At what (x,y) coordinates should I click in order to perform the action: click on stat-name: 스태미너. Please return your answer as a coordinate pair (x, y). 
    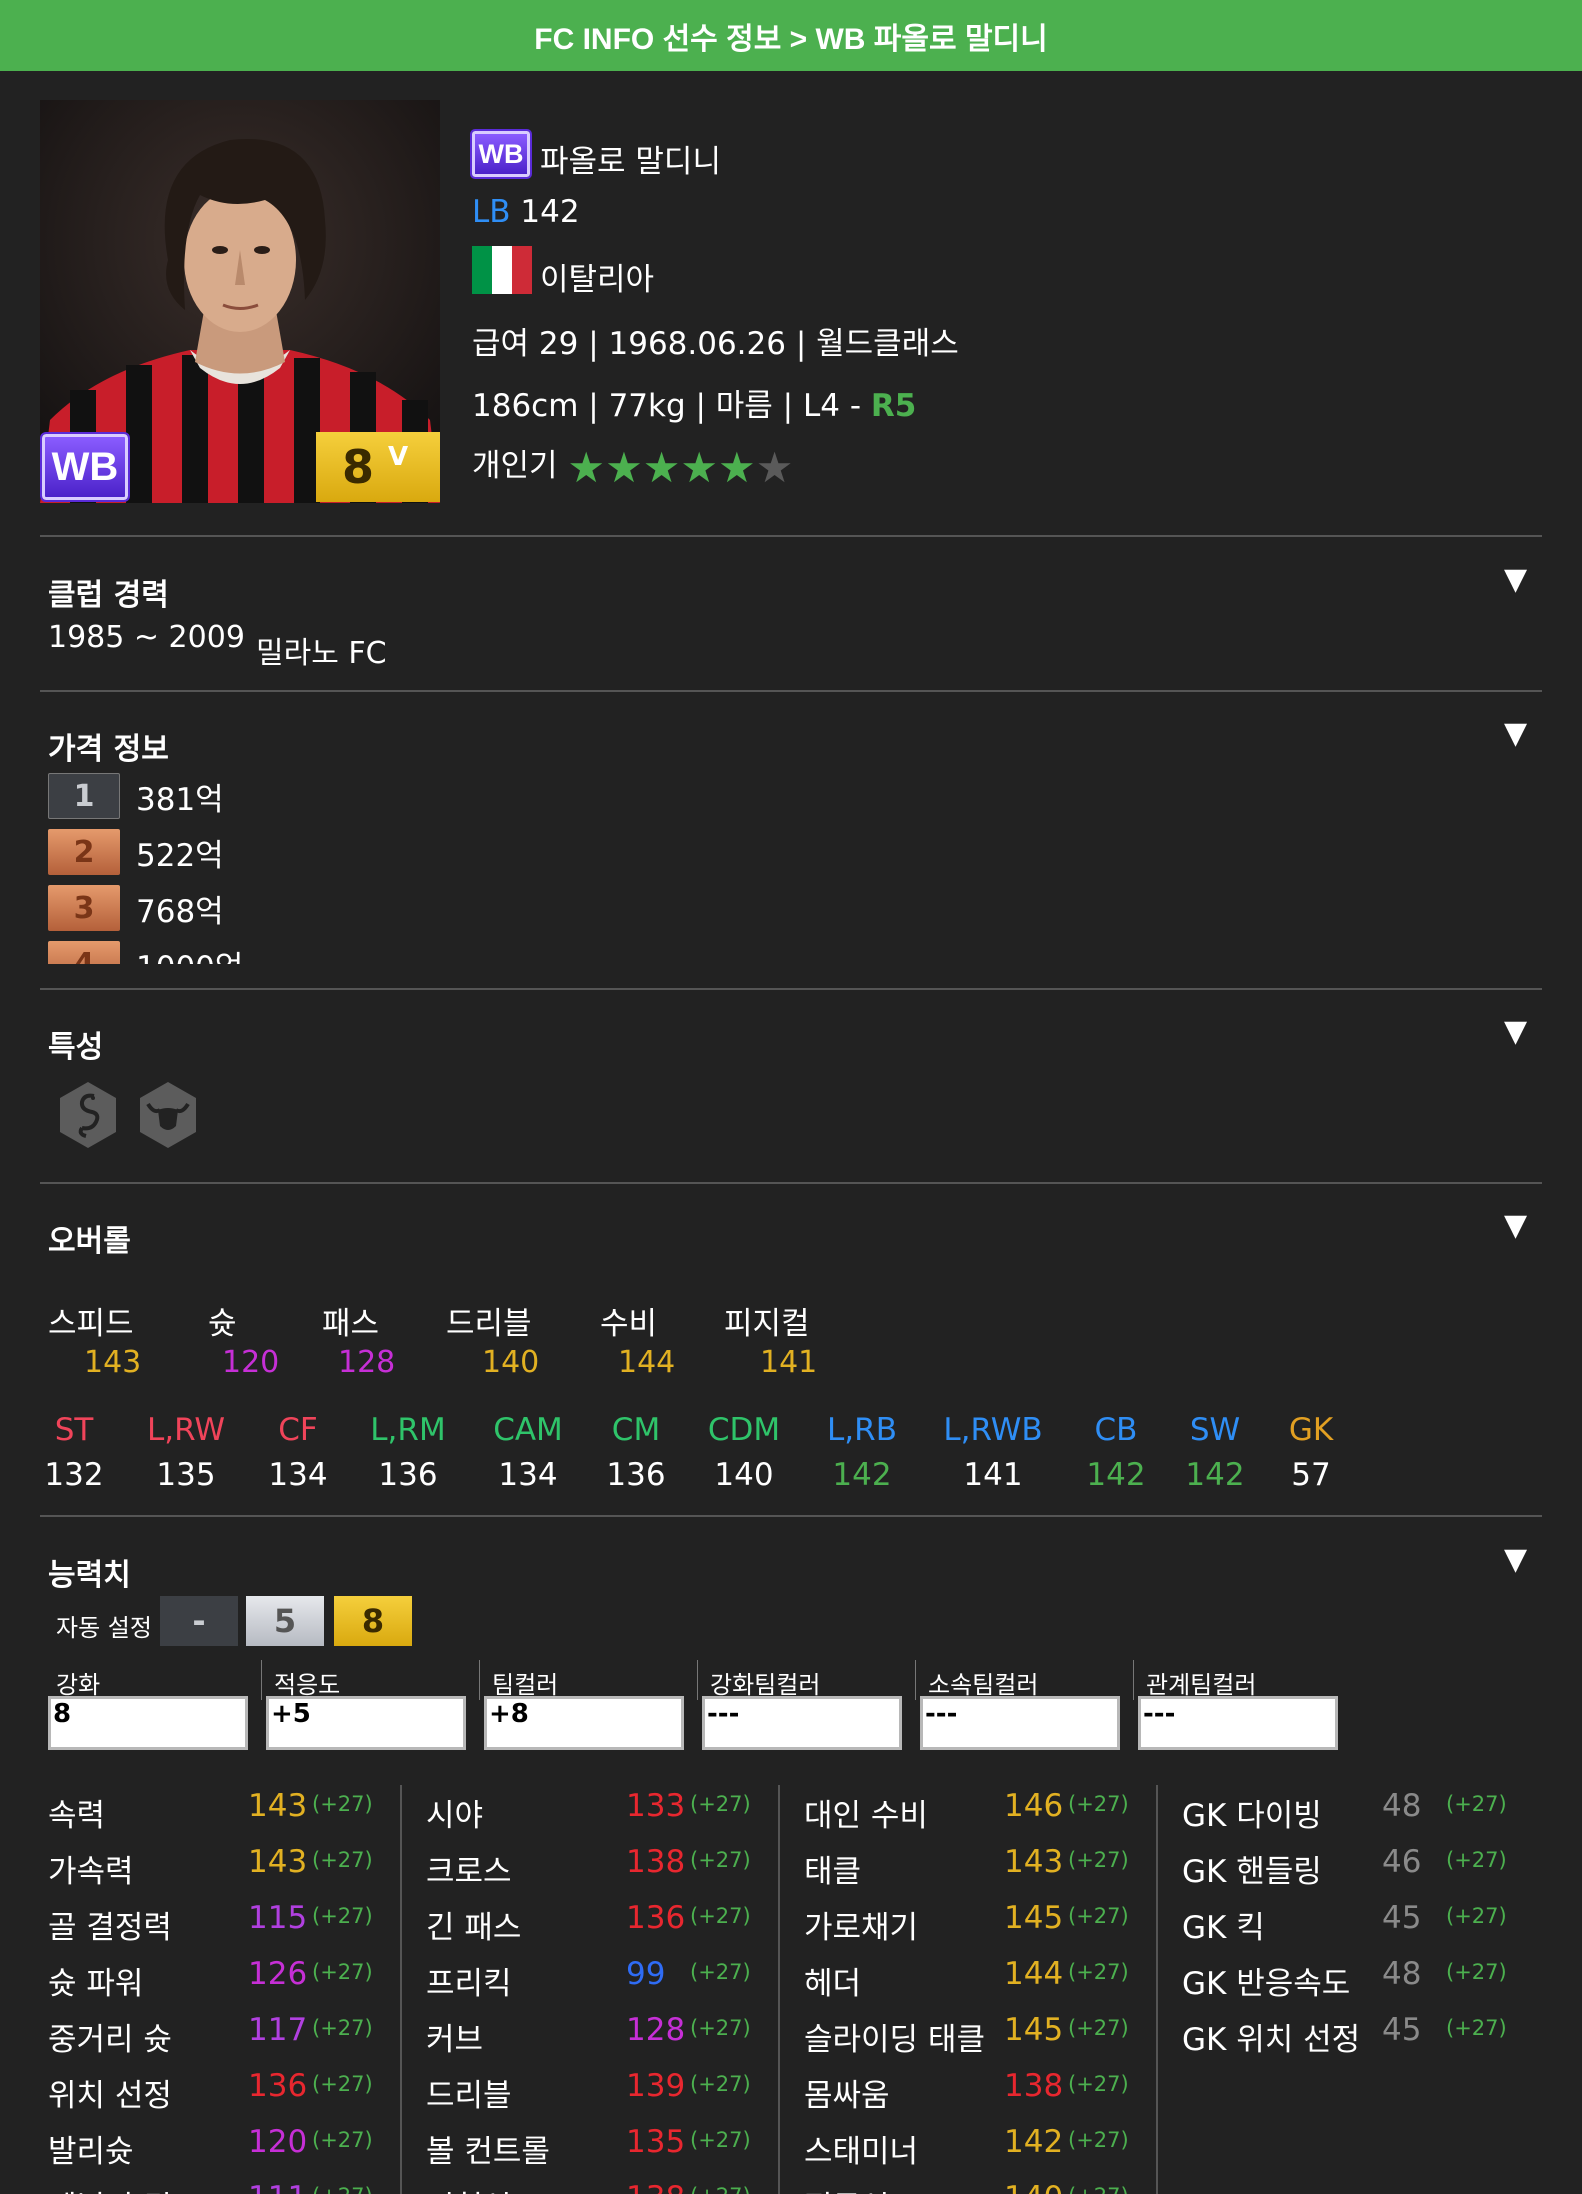
    Looking at the image, I should click on (861, 2152).